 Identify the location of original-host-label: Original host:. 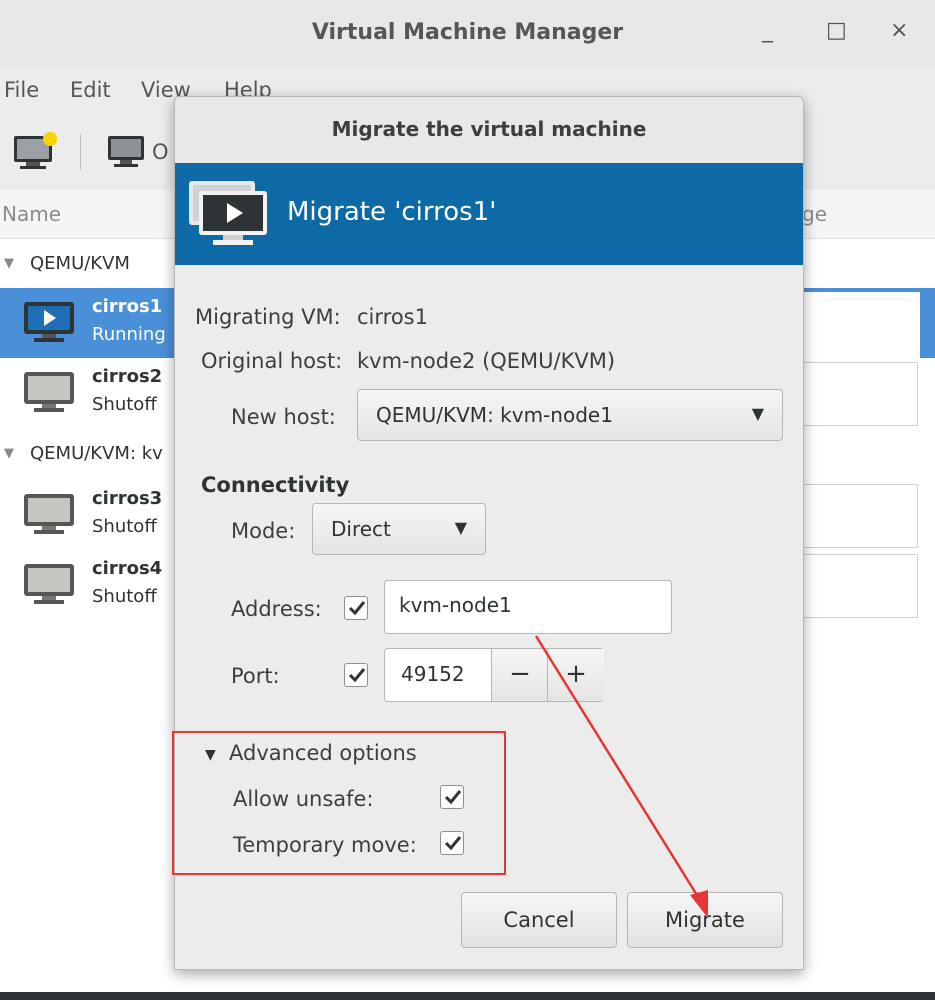
(272, 361).